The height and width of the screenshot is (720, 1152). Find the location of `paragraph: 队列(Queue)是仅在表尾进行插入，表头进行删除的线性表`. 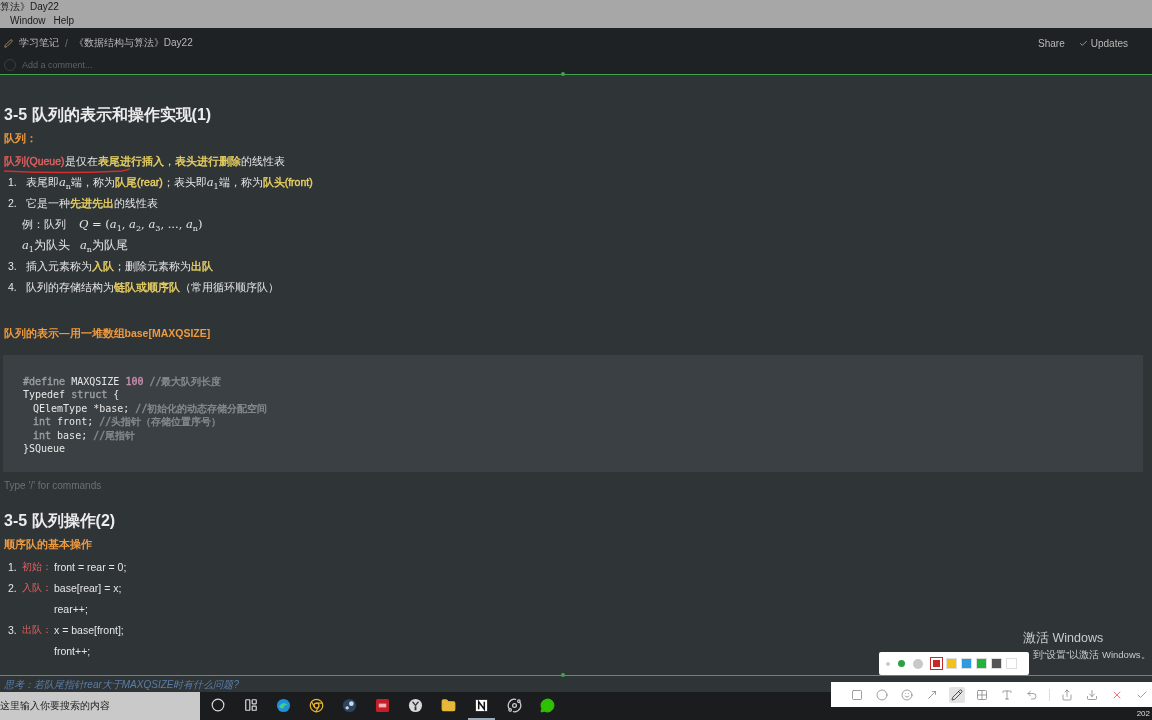

paragraph: 队列(Queue)是仅在表尾进行插入，表头进行删除的线性表 is located at coordinates (144, 160).